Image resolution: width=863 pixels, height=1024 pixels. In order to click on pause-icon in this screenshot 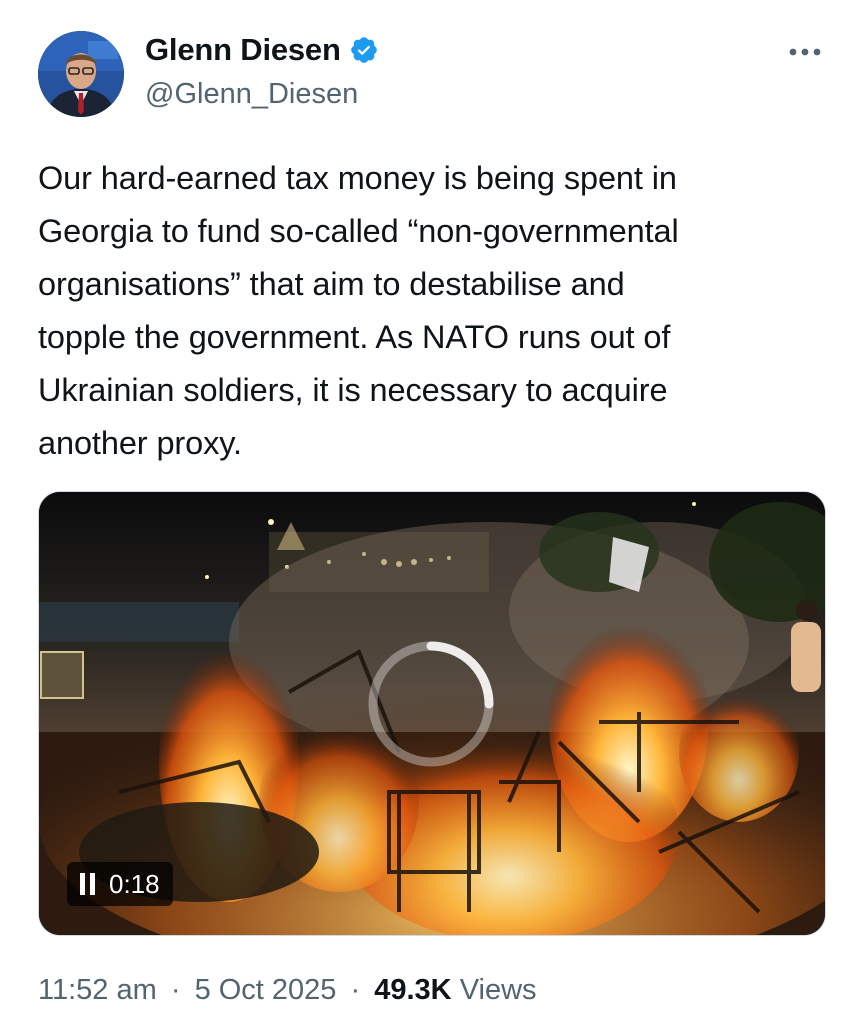, I will do `click(87, 884)`.